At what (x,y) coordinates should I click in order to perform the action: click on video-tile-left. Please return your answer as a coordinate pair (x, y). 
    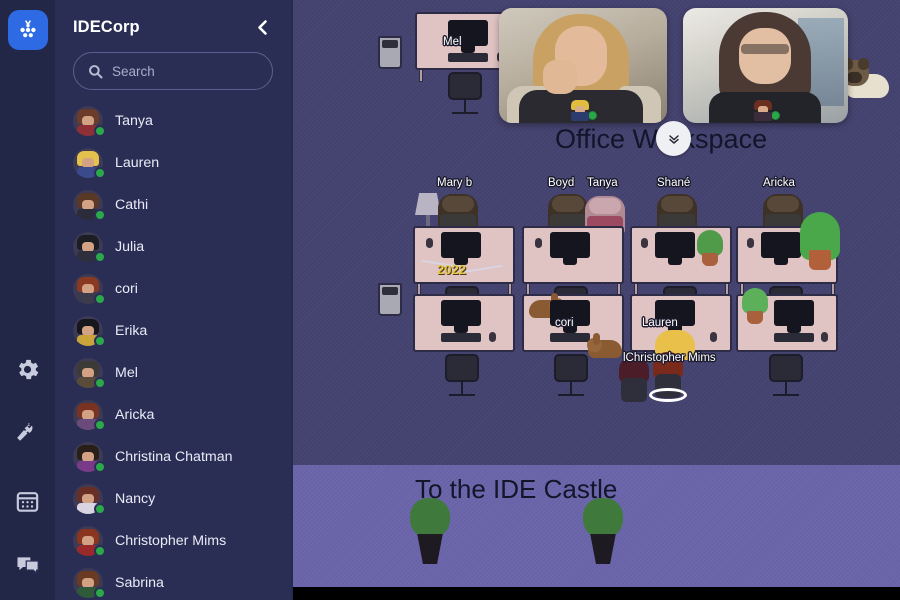
    Looking at the image, I should click on (583, 65).